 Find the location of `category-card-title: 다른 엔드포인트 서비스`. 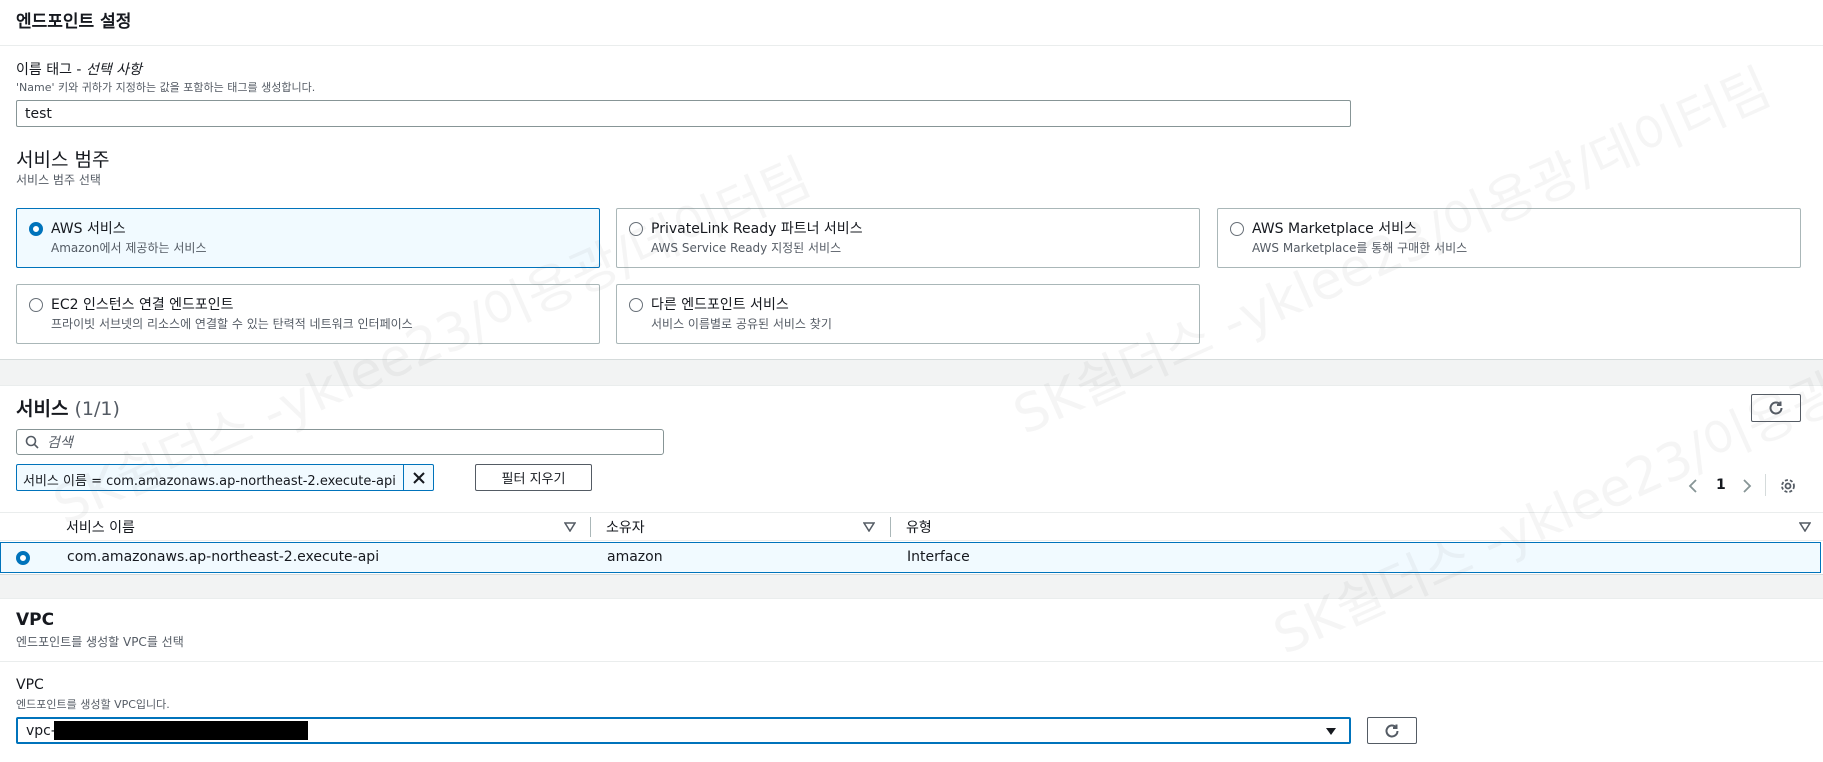

category-card-title: 다른 엔드포인트 서비스 is located at coordinates (720, 305).